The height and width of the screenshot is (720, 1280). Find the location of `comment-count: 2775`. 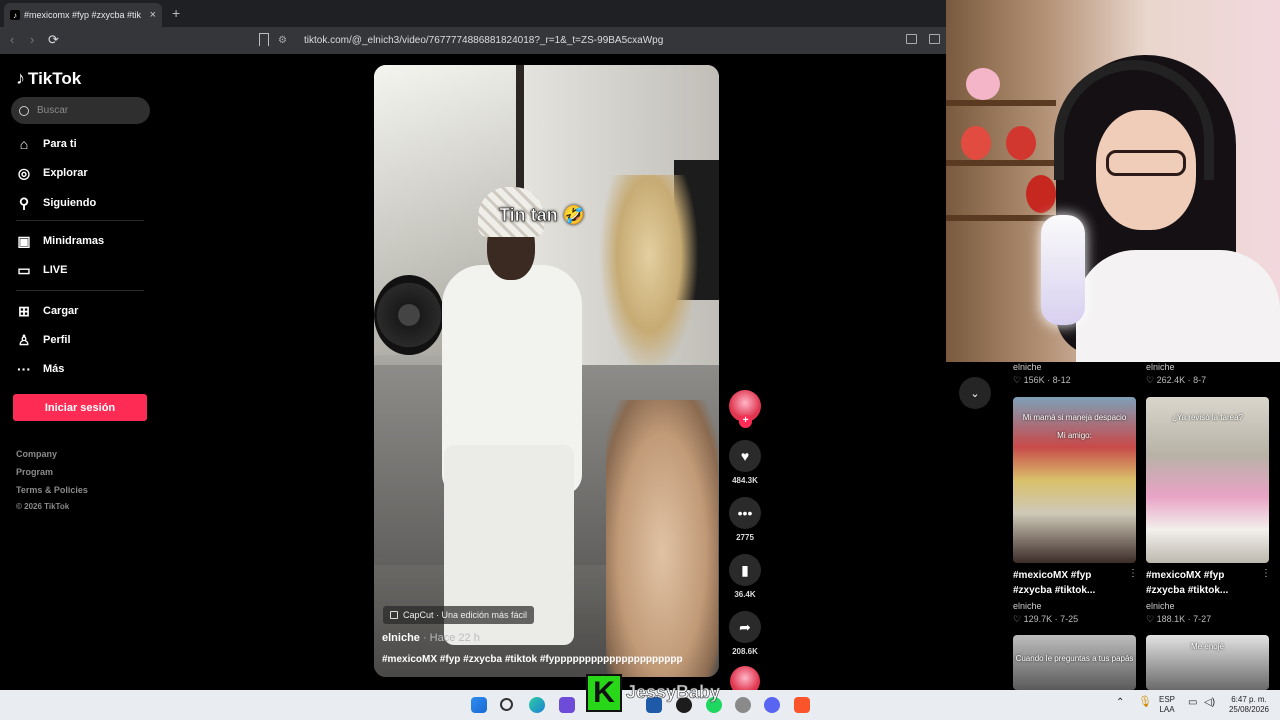

comment-count: 2775 is located at coordinates (745, 537).